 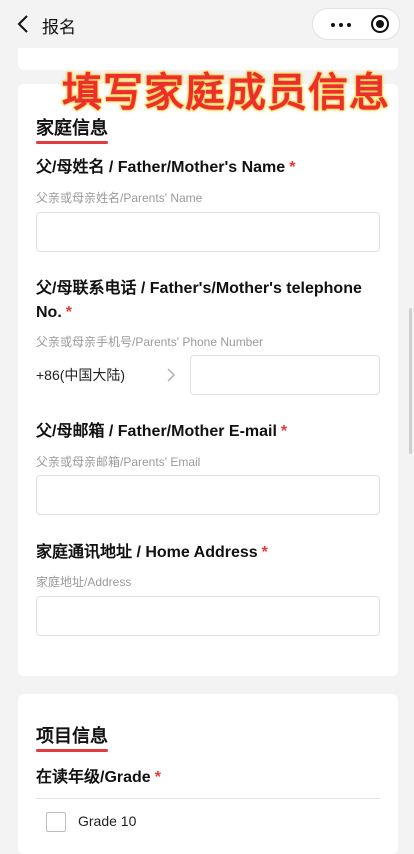 I want to click on family-section-title: 家庭信息, so click(x=72, y=128).